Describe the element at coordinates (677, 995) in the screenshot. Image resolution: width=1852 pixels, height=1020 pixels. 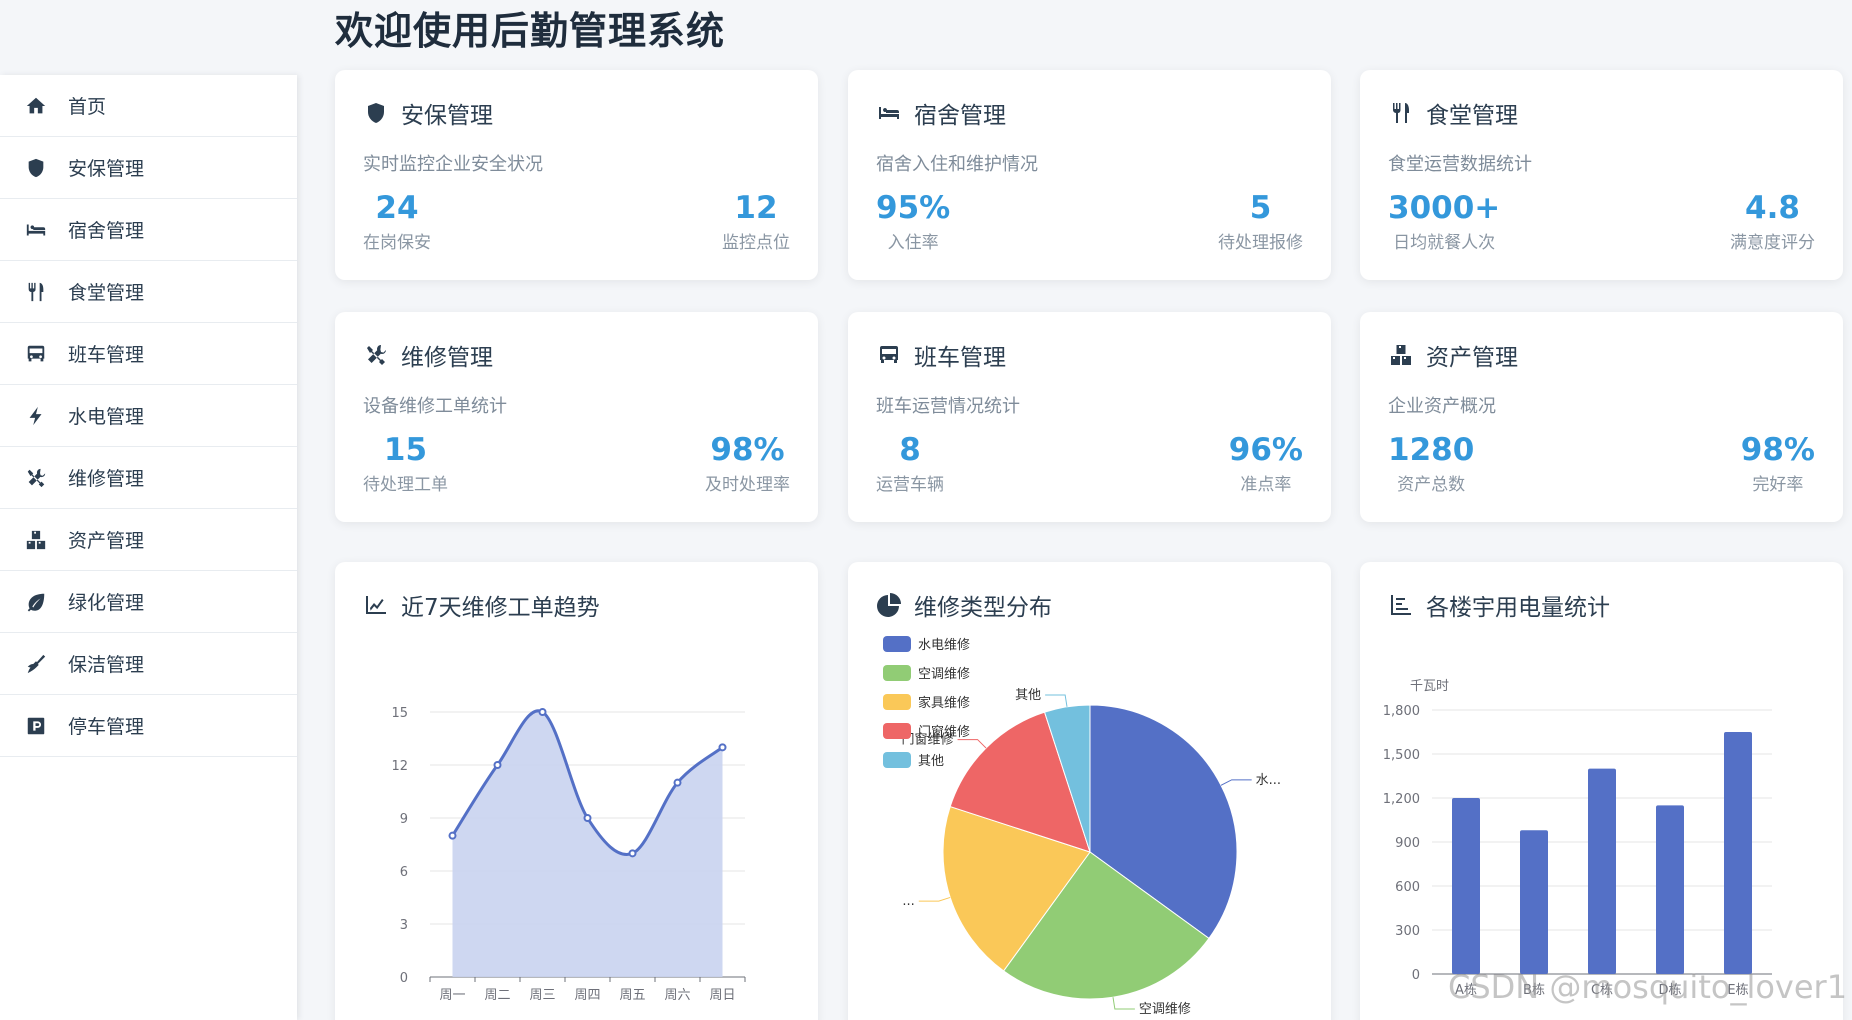
I see `x-tick-label: 周六` at that location.